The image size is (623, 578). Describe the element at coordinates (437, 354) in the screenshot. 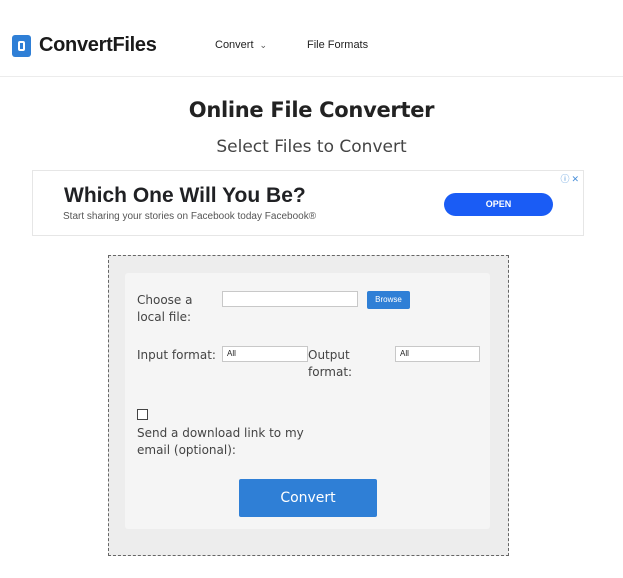

I see `output-format-select: All` at that location.